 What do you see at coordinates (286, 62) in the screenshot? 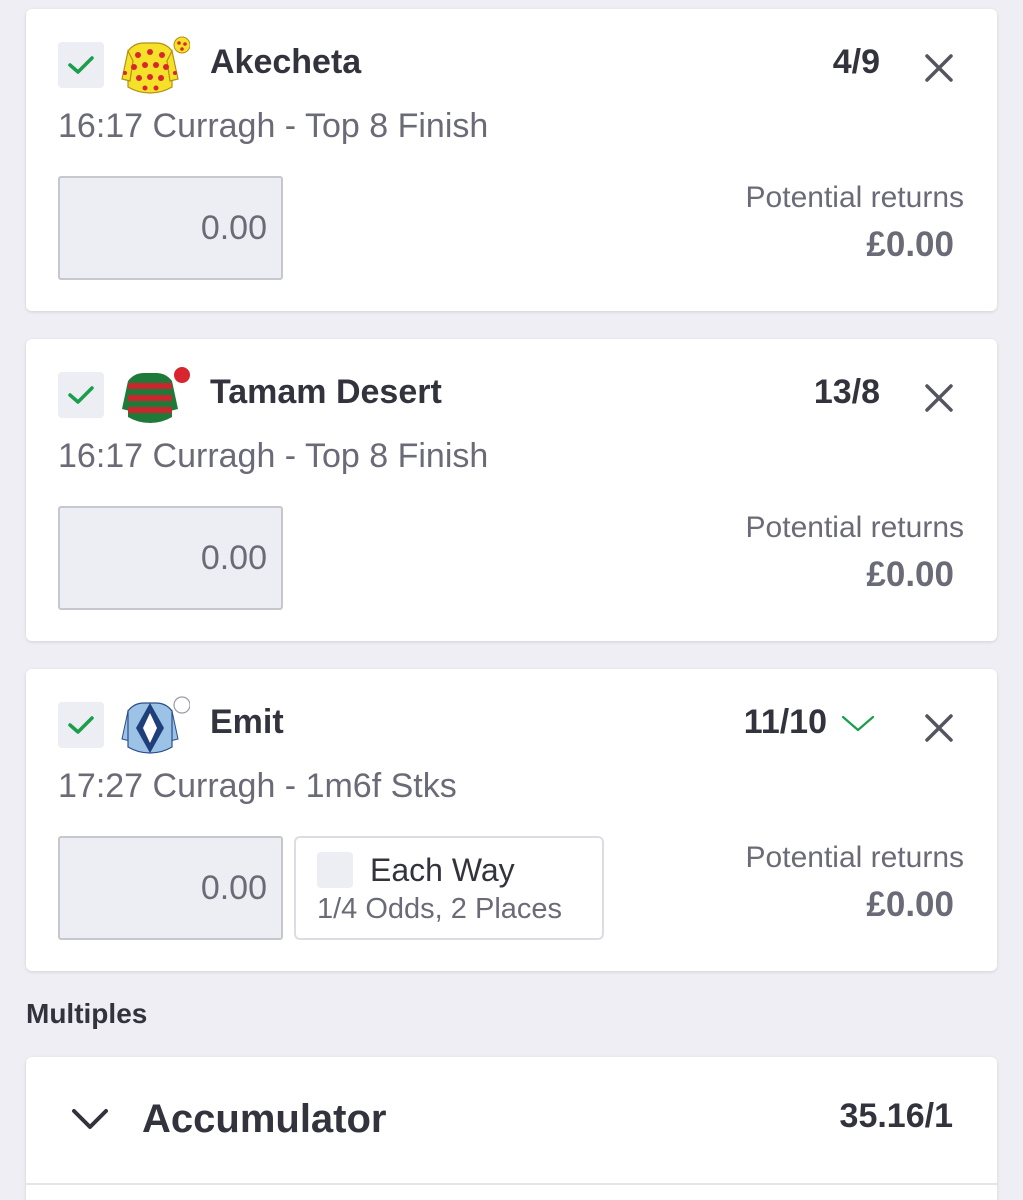
I see `horse-name: Akecheta` at bounding box center [286, 62].